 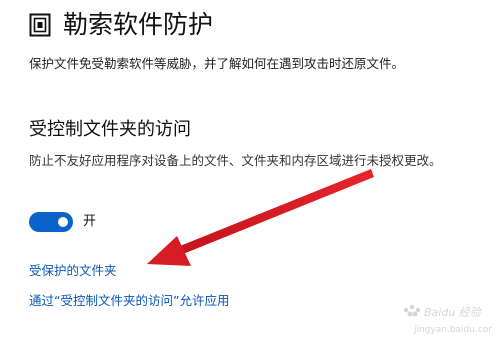 What do you see at coordinates (40, 25) in the screenshot?
I see `ransomware-protection-icon` at bounding box center [40, 25].